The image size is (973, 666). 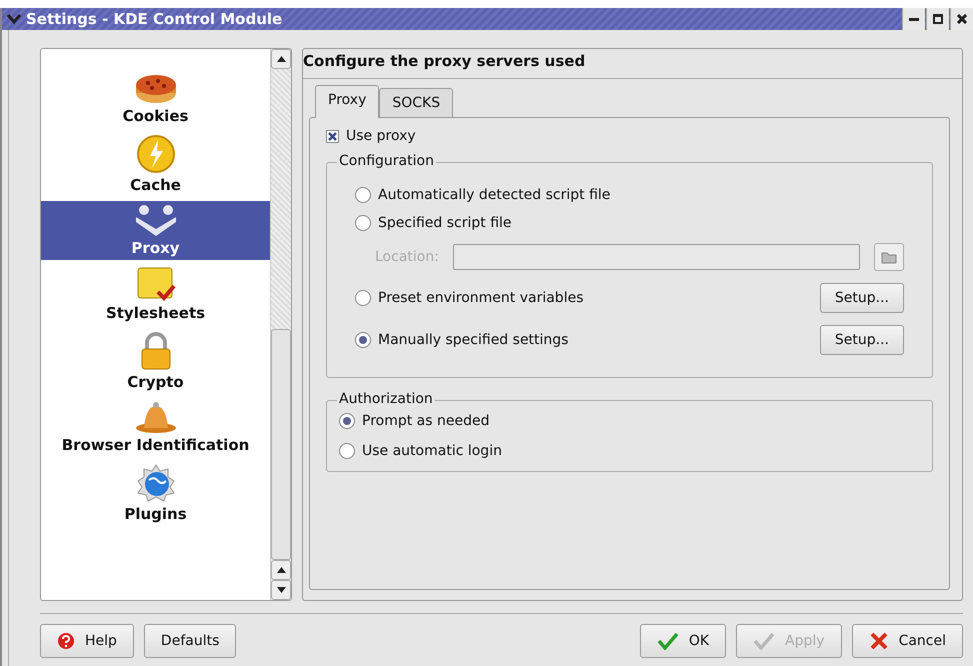 I want to click on help-icon, so click(x=66, y=641).